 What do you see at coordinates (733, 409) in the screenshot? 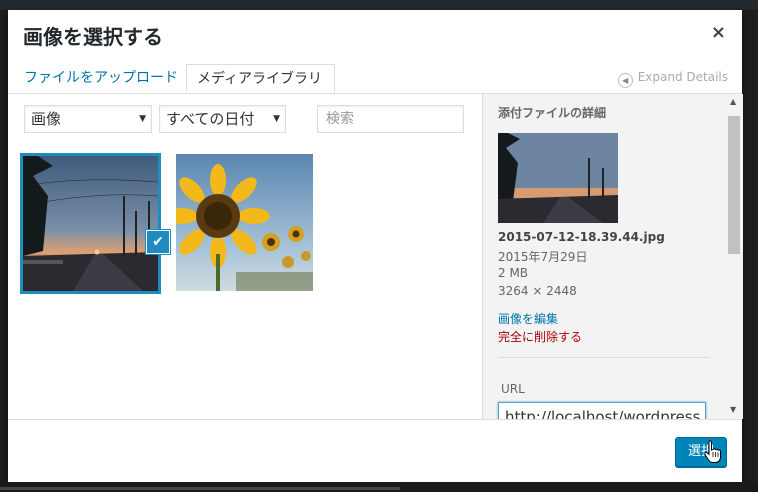
I see `scroll-down-icon: ▼` at bounding box center [733, 409].